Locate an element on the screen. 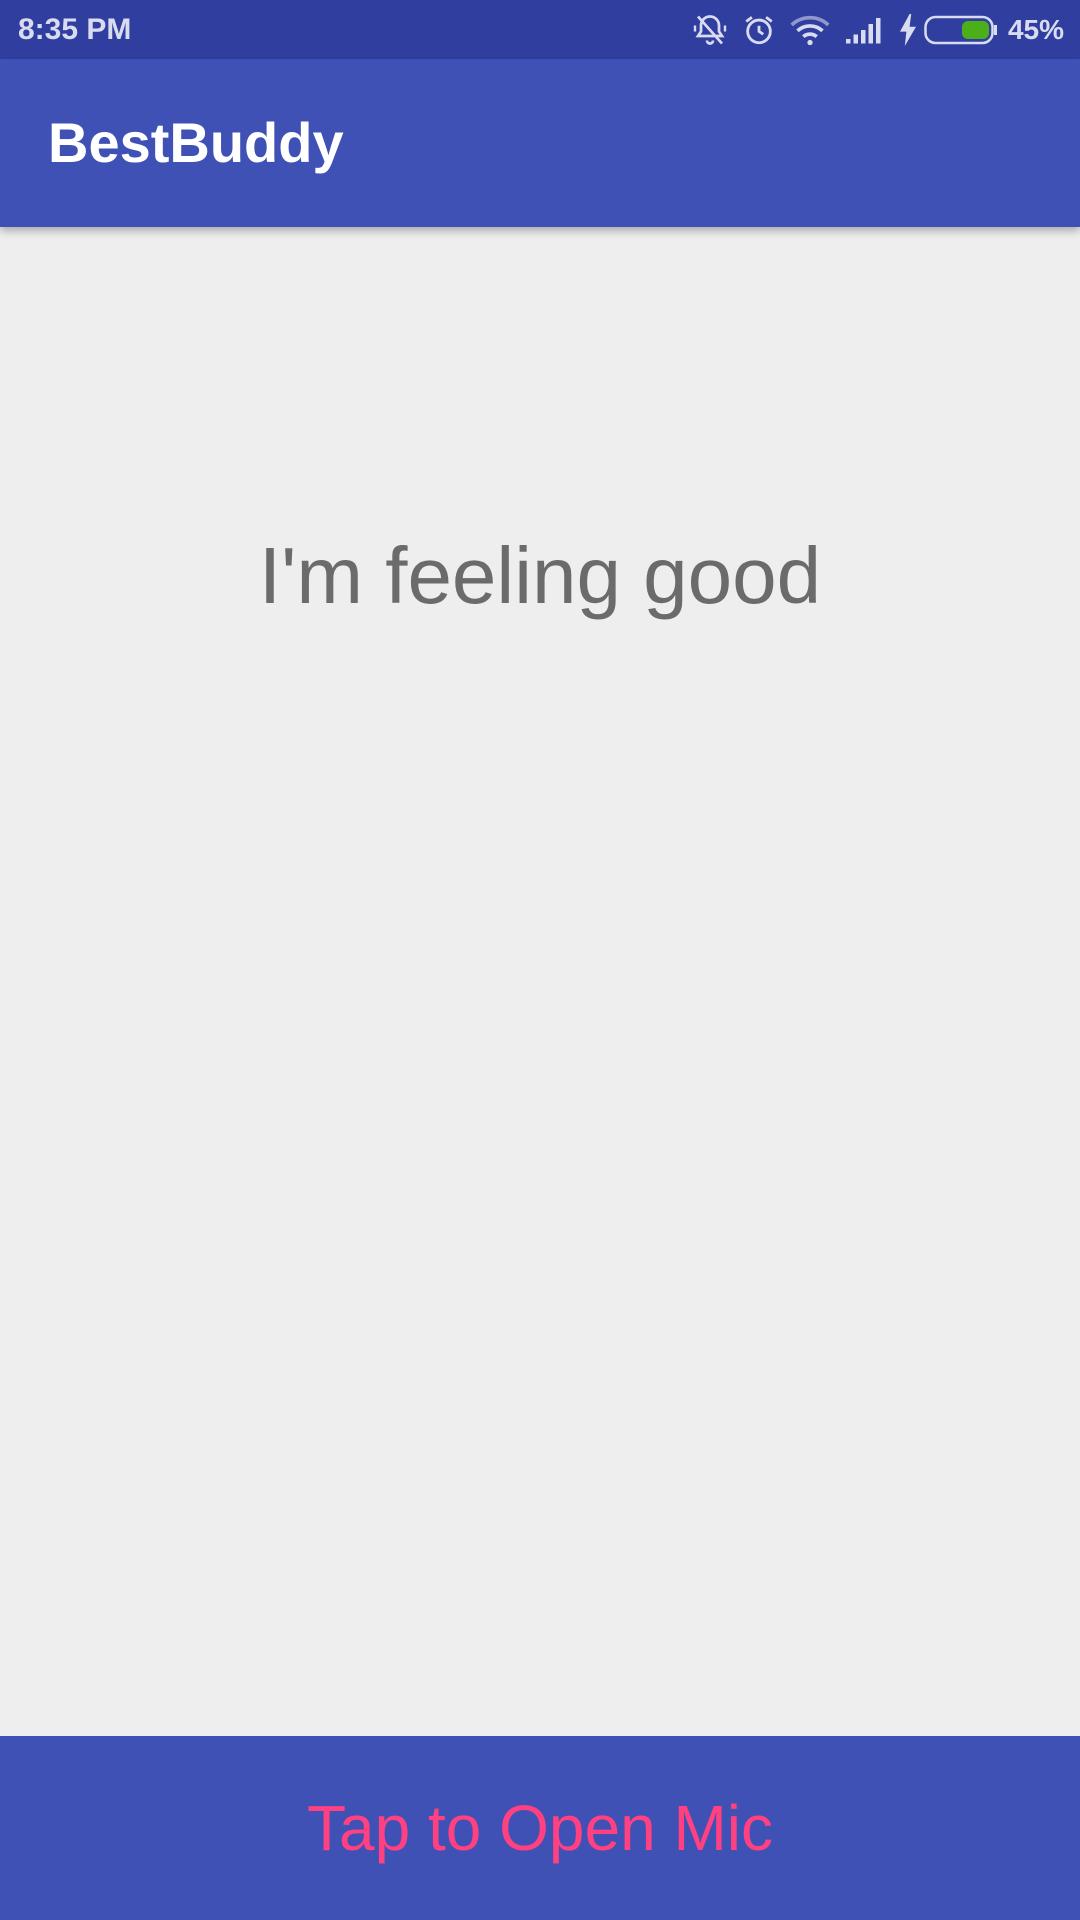 Image resolution: width=1080 pixels, height=1920 pixels. status-message: I'm feeling good is located at coordinates (540, 575).